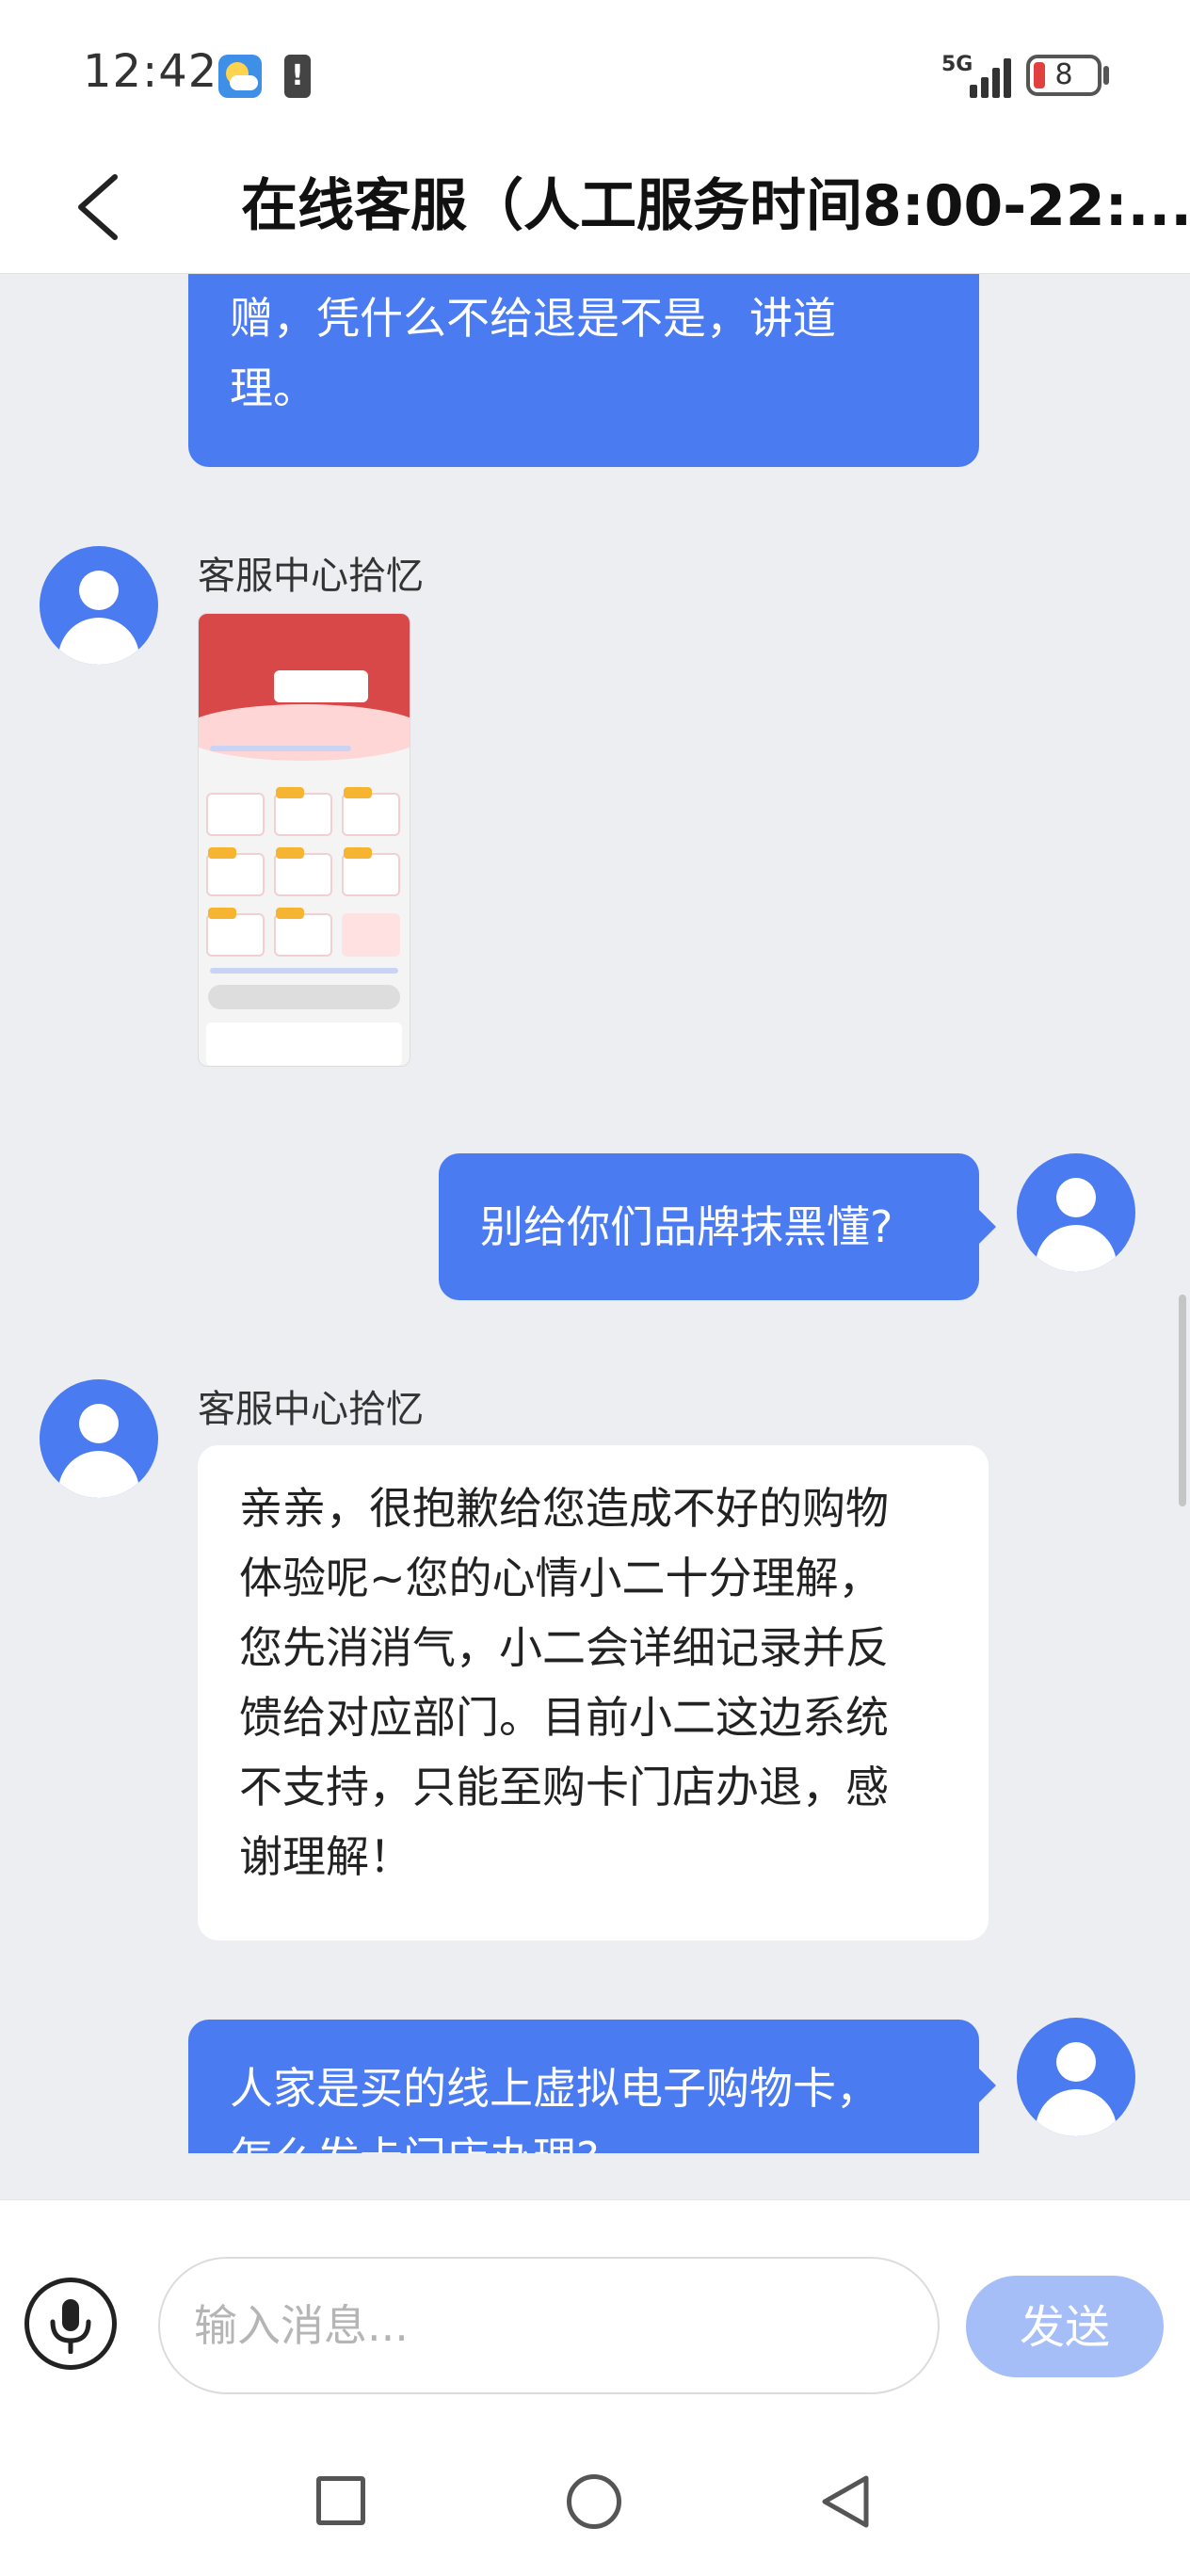  Describe the element at coordinates (564, 1717) in the screenshot. I see `message-line: 馈给对应部门。目前小二这边系统` at that location.